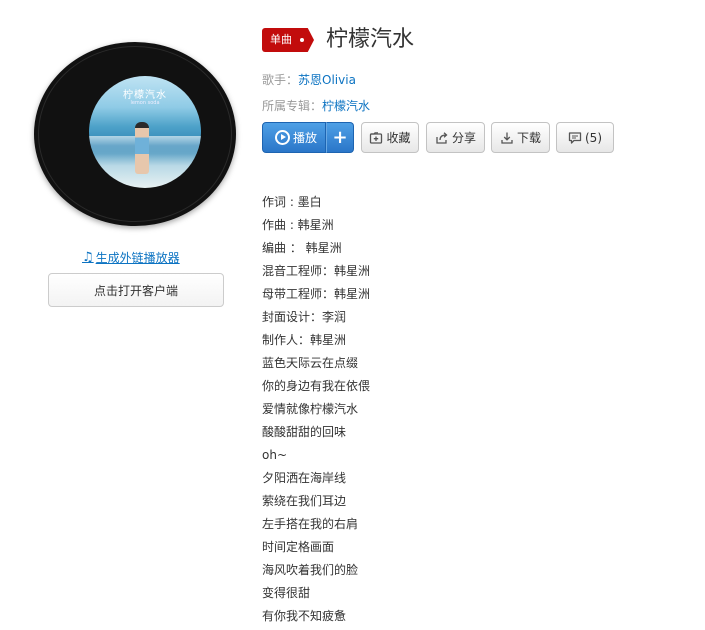 The width and height of the screenshot is (705, 630). Describe the element at coordinates (593, 137) in the screenshot. I see `comment-count: (5)` at that location.